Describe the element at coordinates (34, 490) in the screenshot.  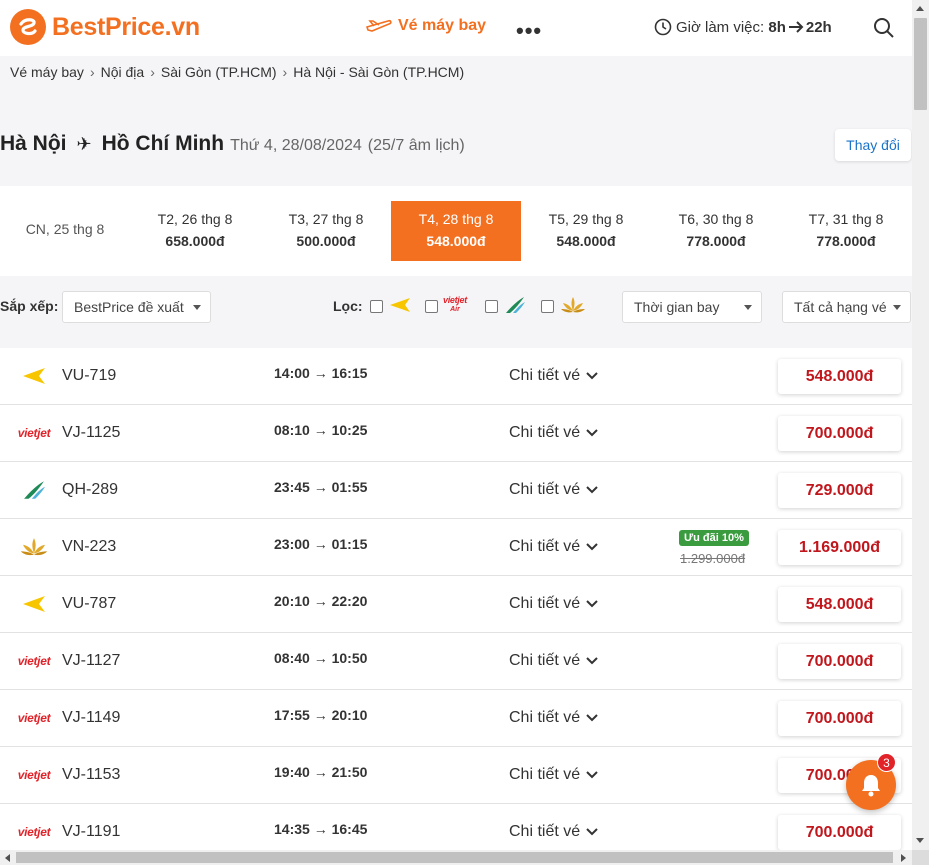
I see `bamboo-logo-icon` at that location.